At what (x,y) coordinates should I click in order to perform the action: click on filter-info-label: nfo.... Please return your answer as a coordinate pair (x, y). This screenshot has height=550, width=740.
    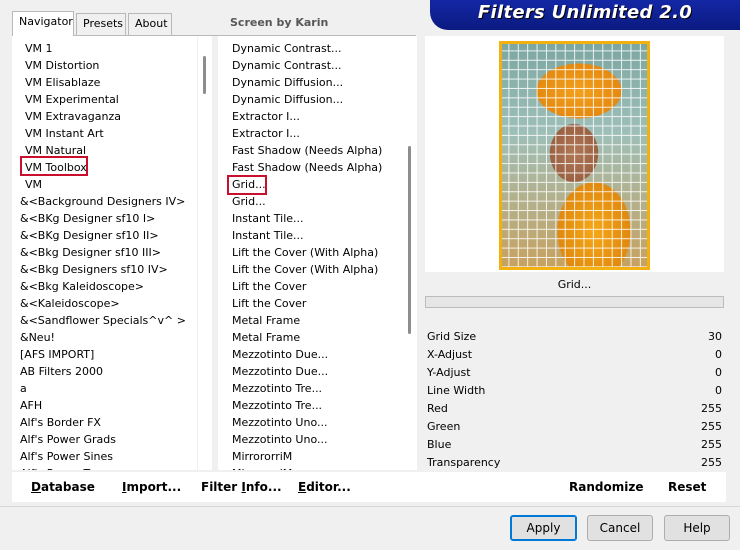
    Looking at the image, I should click on (263, 487).